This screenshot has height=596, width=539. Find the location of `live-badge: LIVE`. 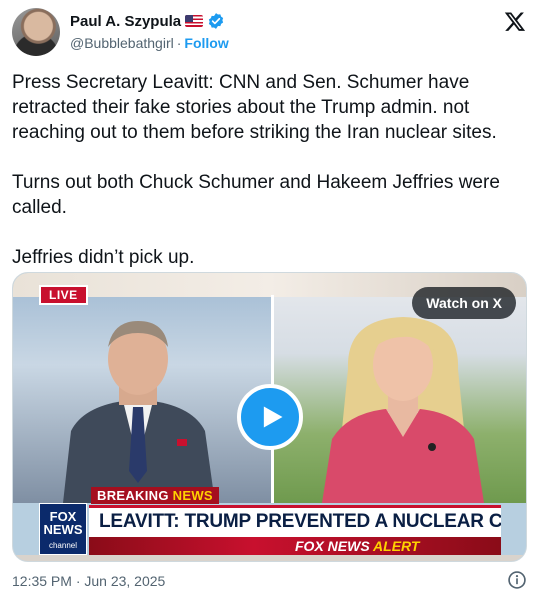

live-badge: LIVE is located at coordinates (63, 295).